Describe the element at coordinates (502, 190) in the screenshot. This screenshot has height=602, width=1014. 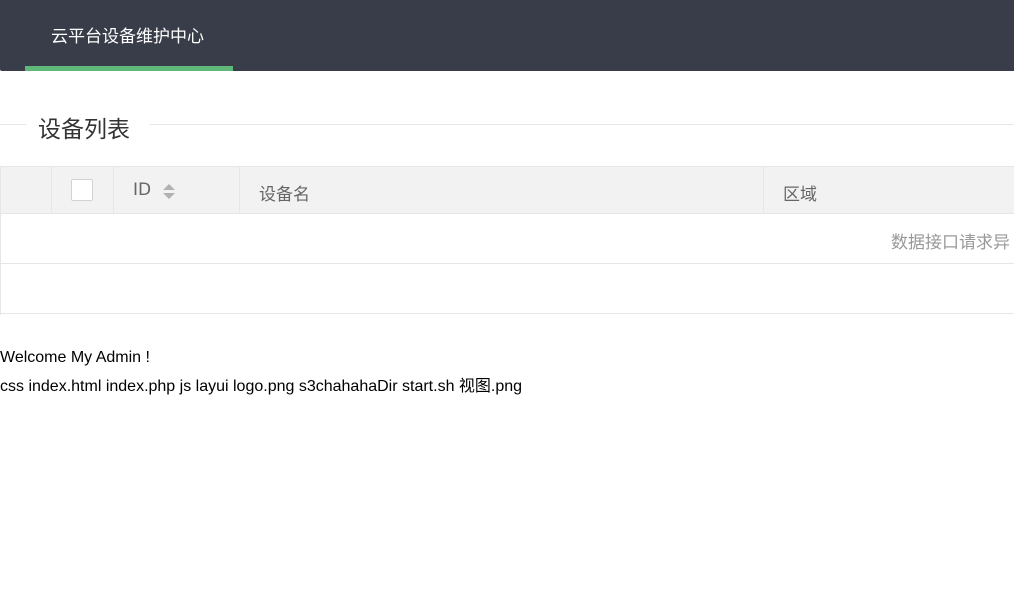
I see `header-cell-device-name: 设备名` at that location.